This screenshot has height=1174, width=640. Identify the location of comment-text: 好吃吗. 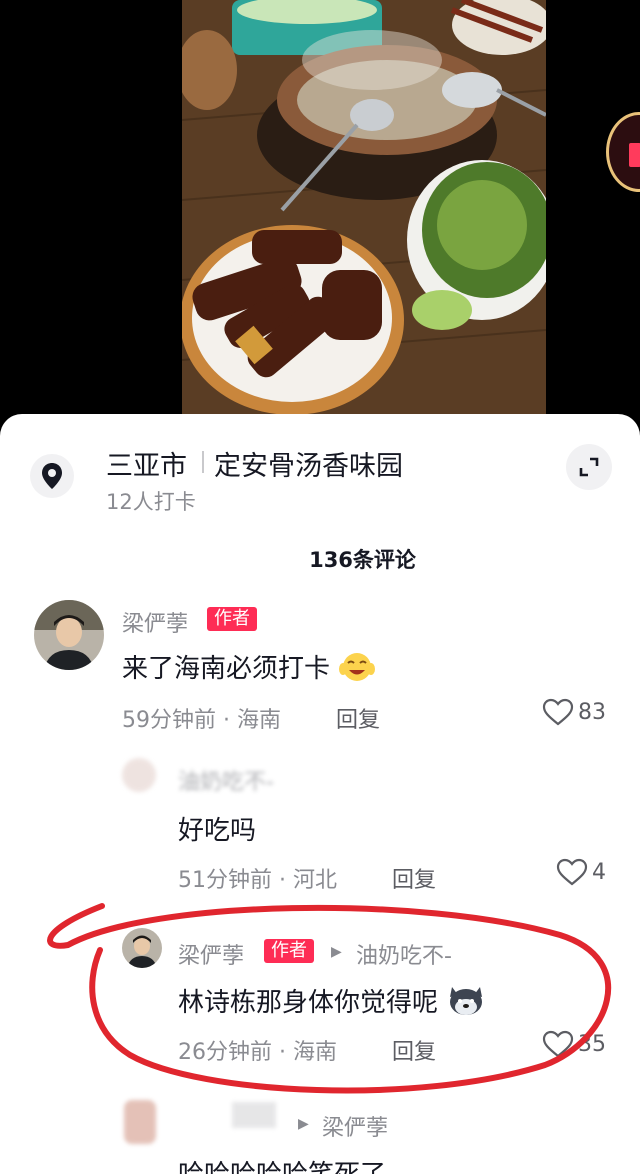
(217, 831).